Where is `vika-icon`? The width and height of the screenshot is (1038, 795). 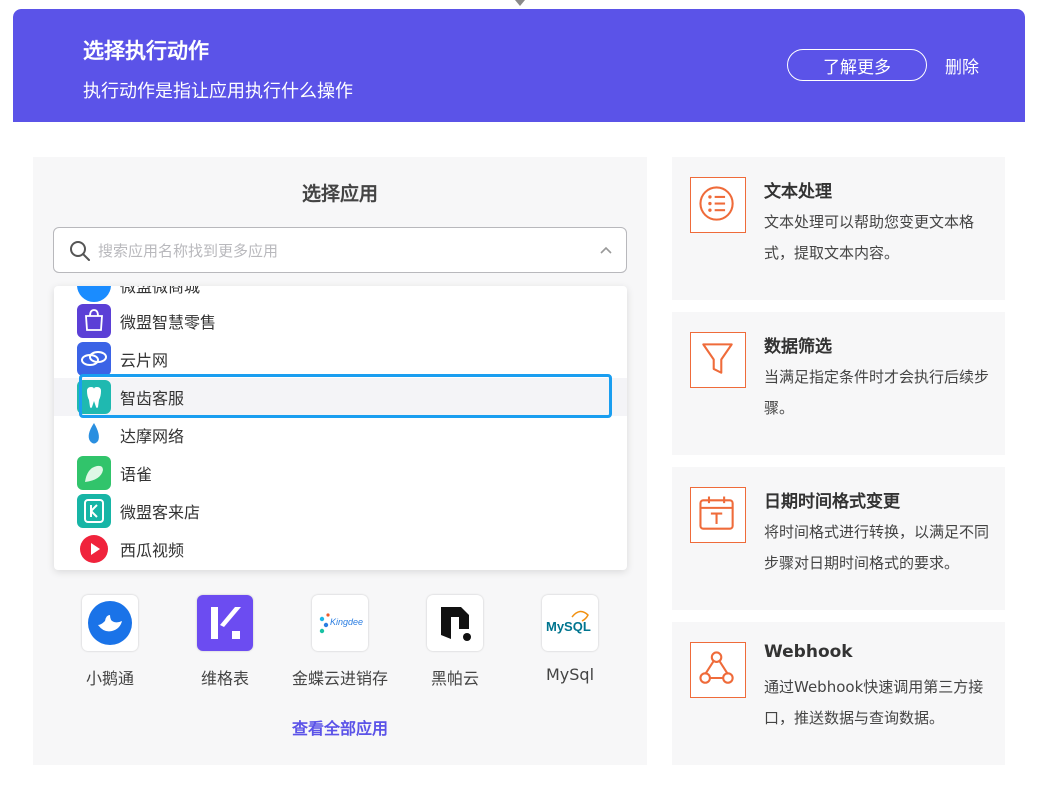 vika-icon is located at coordinates (225, 623).